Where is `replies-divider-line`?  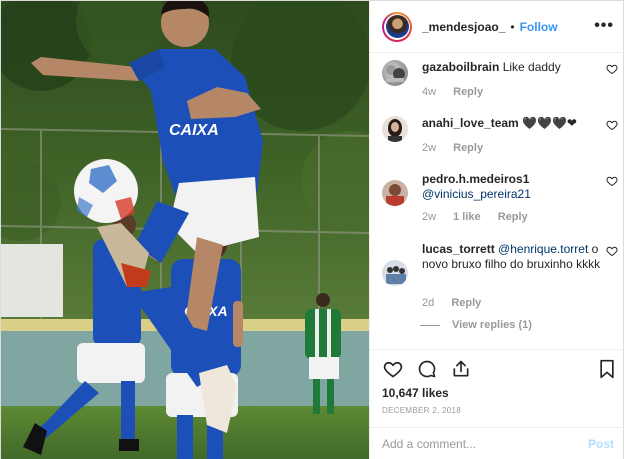 replies-divider-line is located at coordinates (430, 325).